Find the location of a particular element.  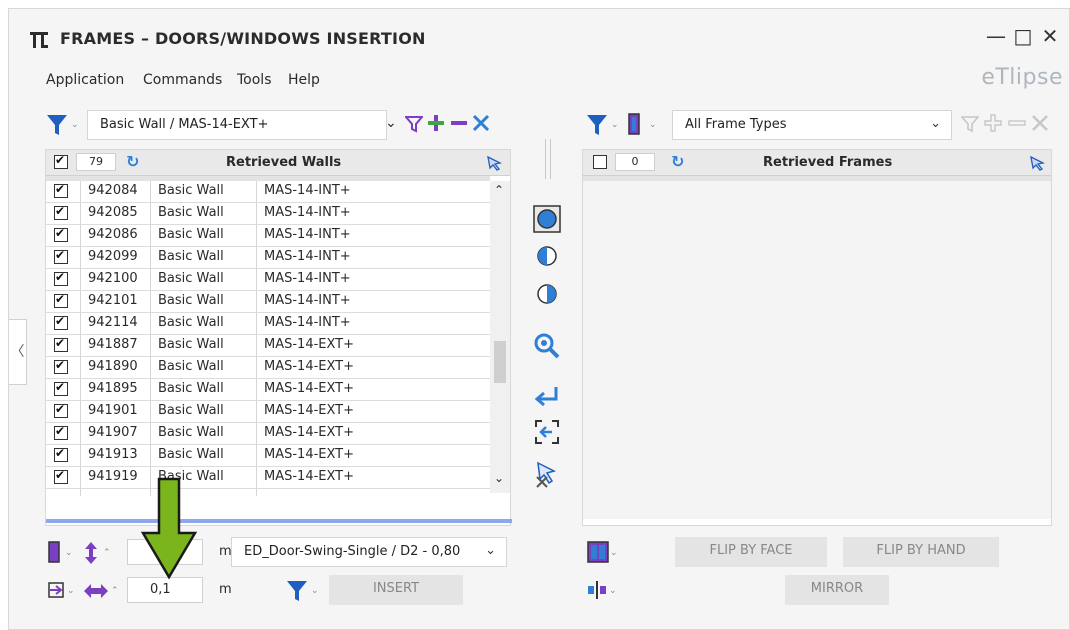

frame-orientation-dropdown-icon: ⌄ is located at coordinates (62, 553).